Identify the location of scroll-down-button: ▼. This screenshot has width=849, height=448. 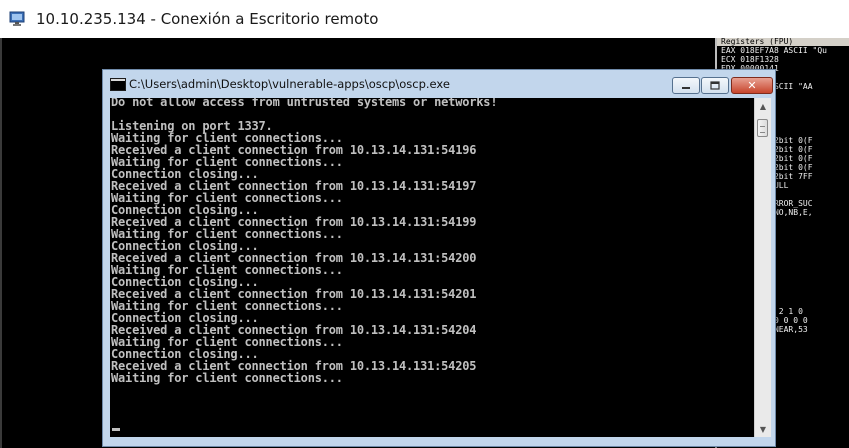
(763, 429).